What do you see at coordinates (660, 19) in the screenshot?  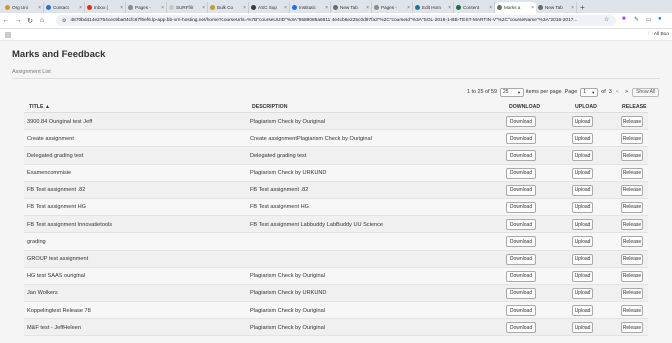 I see `profile-avatar-icon: ●` at bounding box center [660, 19].